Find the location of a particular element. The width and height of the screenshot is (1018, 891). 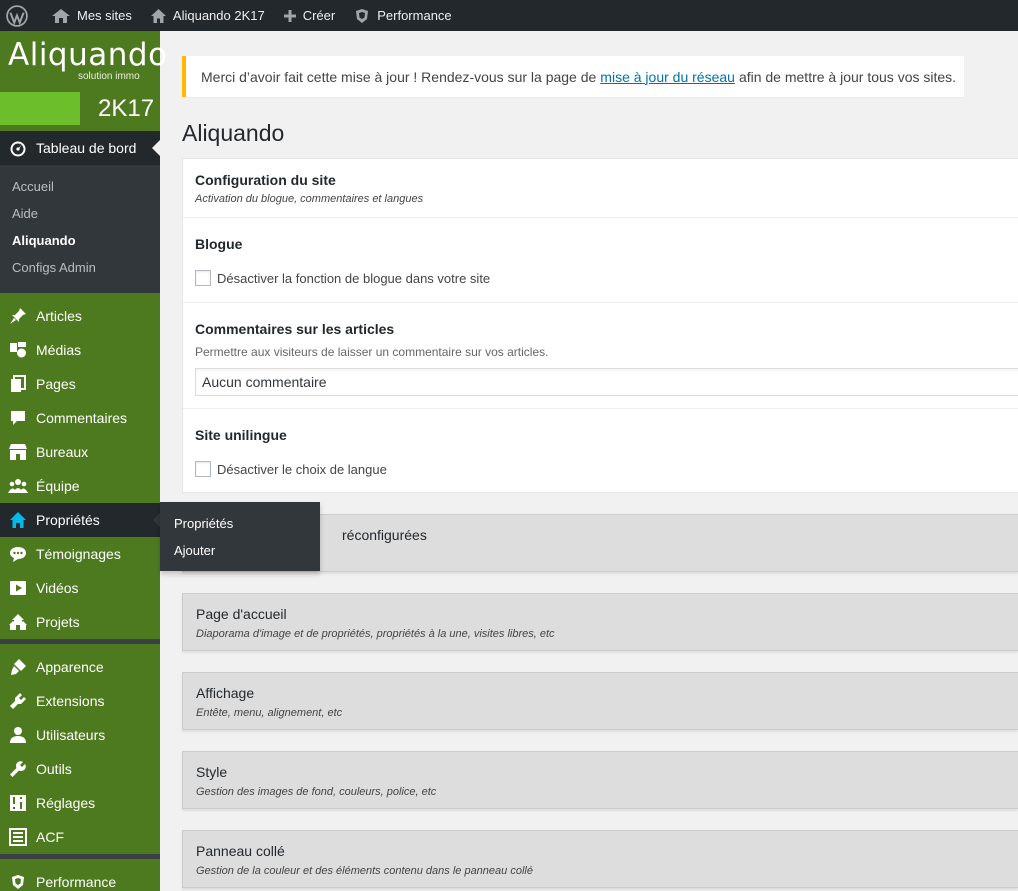

media-icon is located at coordinates (18, 350).